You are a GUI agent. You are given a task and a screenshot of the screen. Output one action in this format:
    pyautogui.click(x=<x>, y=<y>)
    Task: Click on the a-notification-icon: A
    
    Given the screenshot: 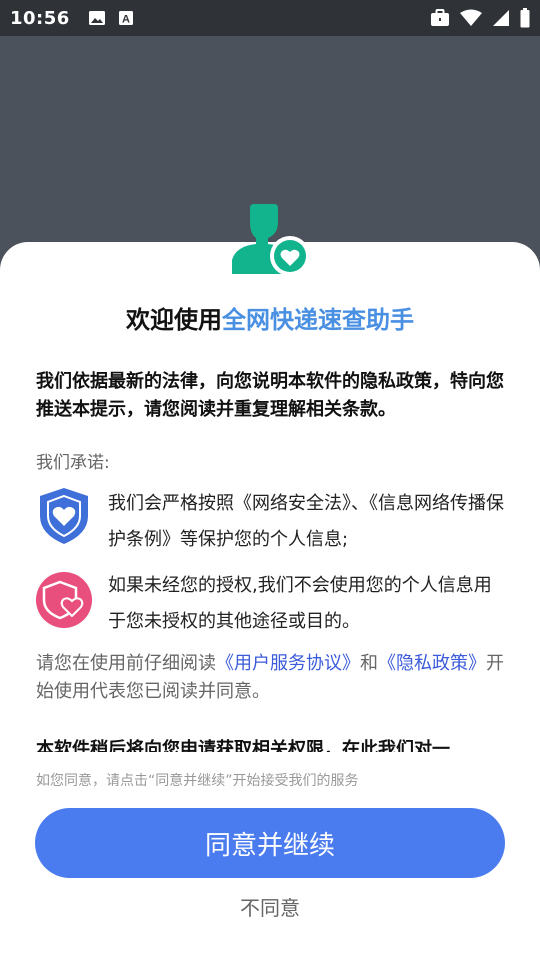 What is the action you would take?
    pyautogui.click(x=125, y=18)
    